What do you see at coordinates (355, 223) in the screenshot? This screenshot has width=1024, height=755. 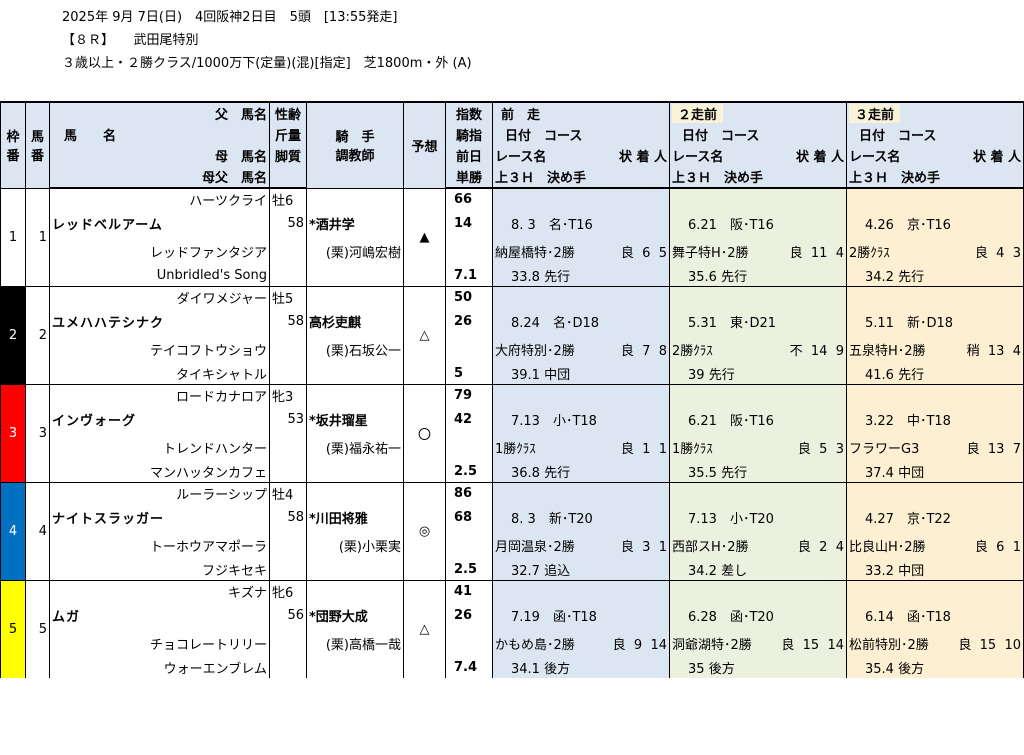 I see `jockey-name: *酒井学` at bounding box center [355, 223].